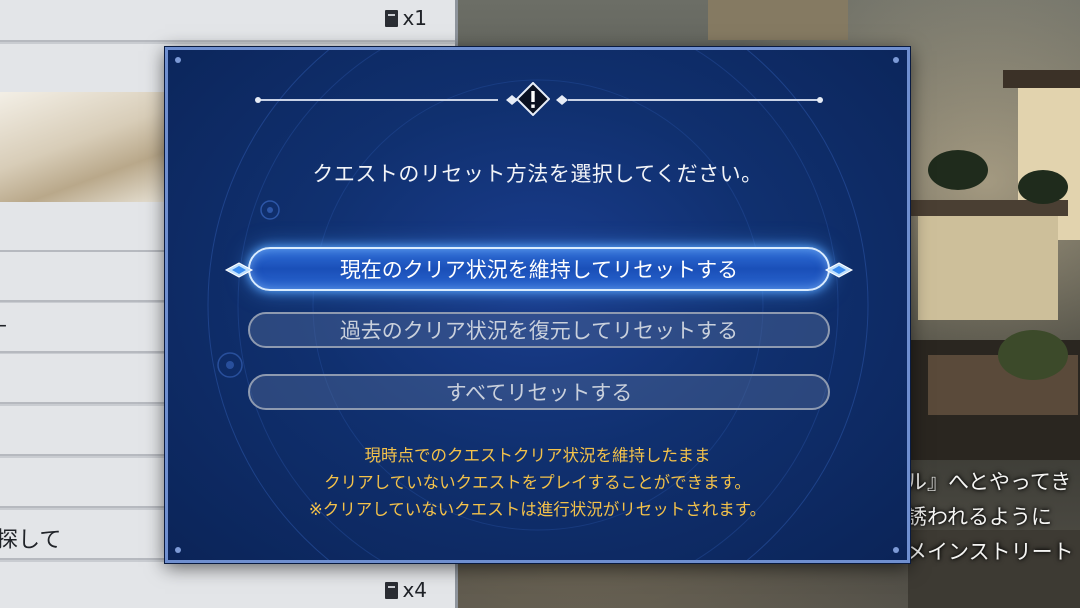  What do you see at coordinates (406, 590) in the screenshot?
I see `item-count: x4` at bounding box center [406, 590].